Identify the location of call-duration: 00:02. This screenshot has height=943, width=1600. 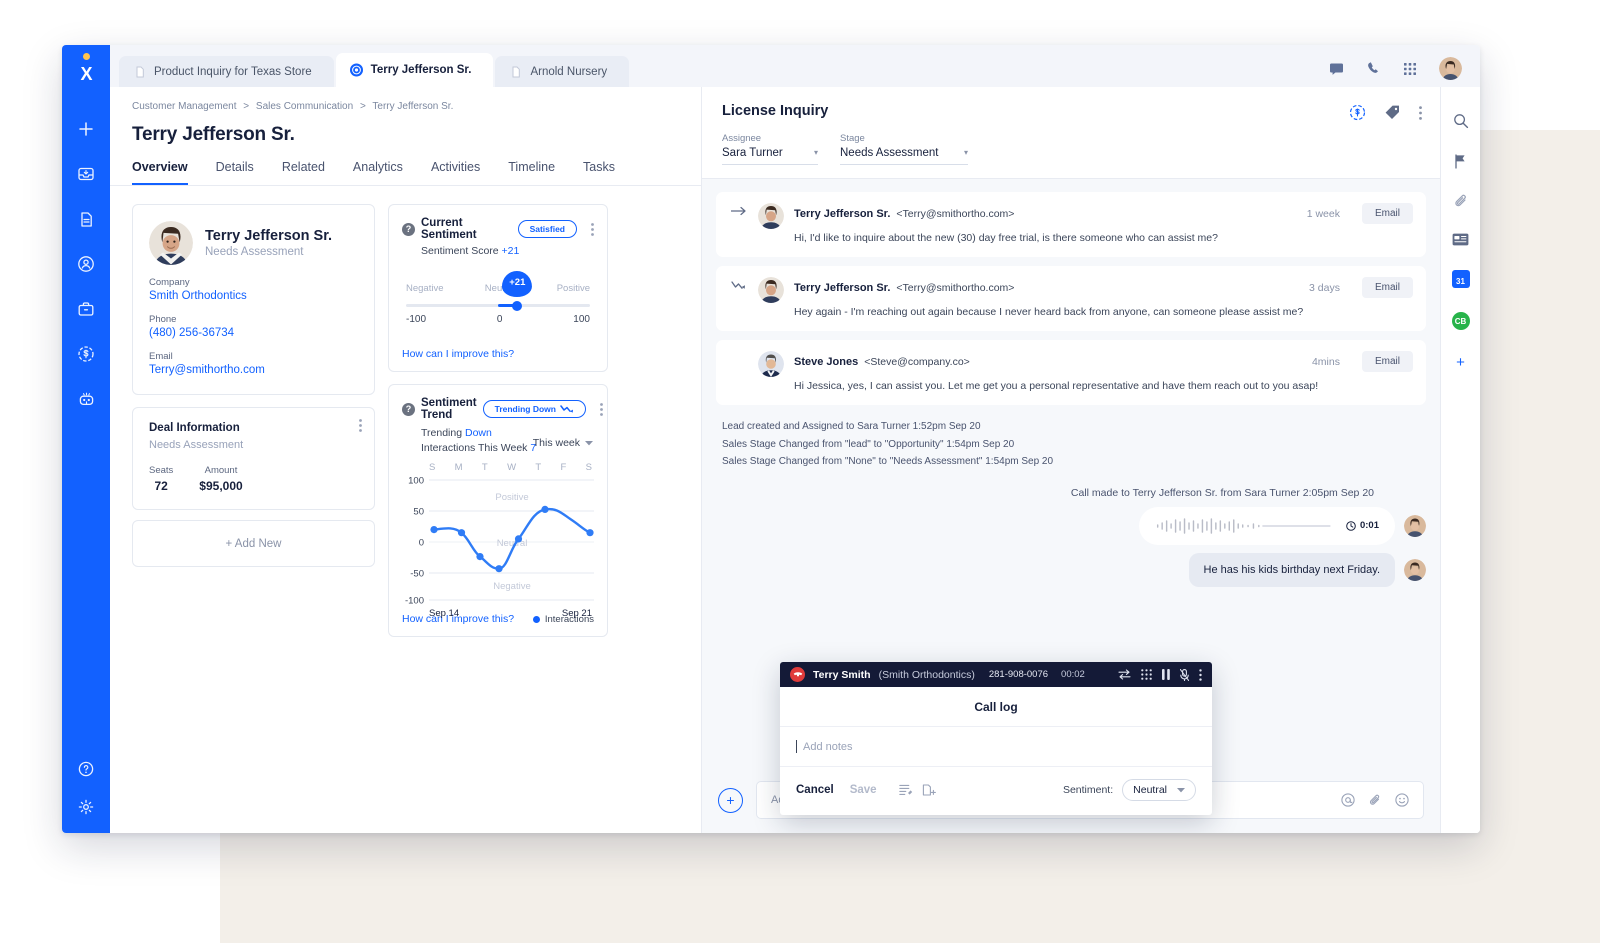
(1073, 674).